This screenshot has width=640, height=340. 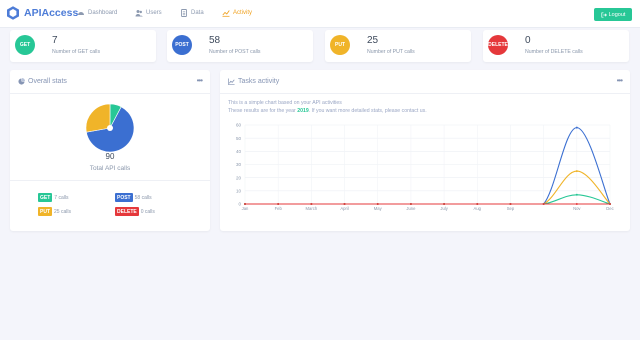 What do you see at coordinates (62, 211) in the screenshot?
I see `legend-text: 25 calls` at bounding box center [62, 211].